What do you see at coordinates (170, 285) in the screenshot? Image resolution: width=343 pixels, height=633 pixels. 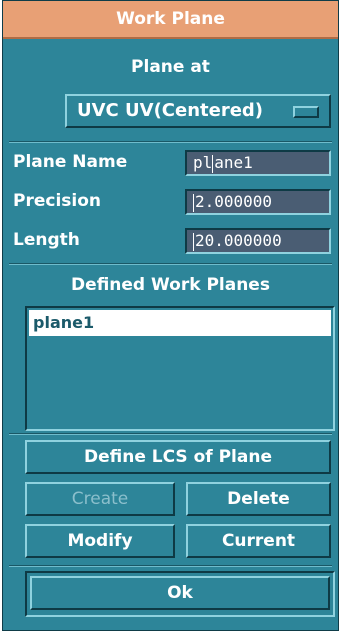 I see `defined-work-planes-label: Defined Work Planes` at bounding box center [170, 285].